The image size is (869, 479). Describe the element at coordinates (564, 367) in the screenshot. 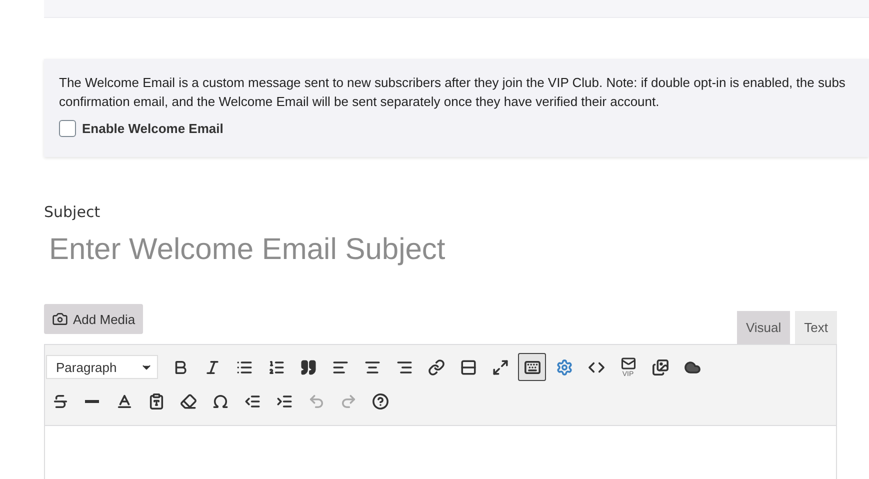

I see `gear-dropdown-icon` at that location.